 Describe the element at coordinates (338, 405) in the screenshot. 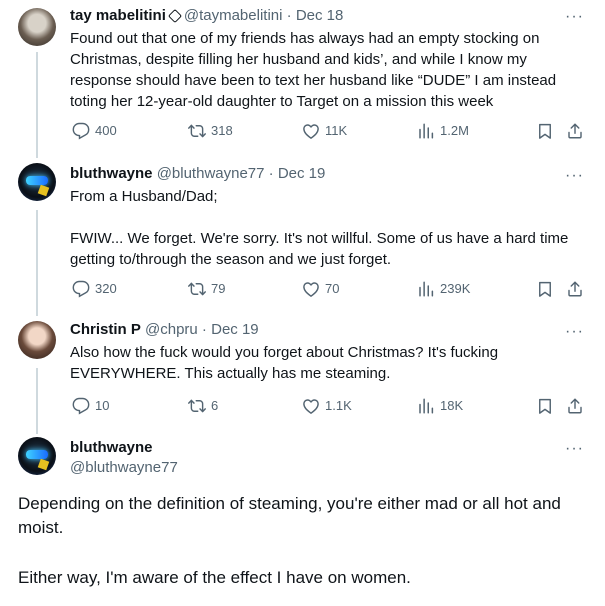

I see `like-count: 1.1K` at that location.